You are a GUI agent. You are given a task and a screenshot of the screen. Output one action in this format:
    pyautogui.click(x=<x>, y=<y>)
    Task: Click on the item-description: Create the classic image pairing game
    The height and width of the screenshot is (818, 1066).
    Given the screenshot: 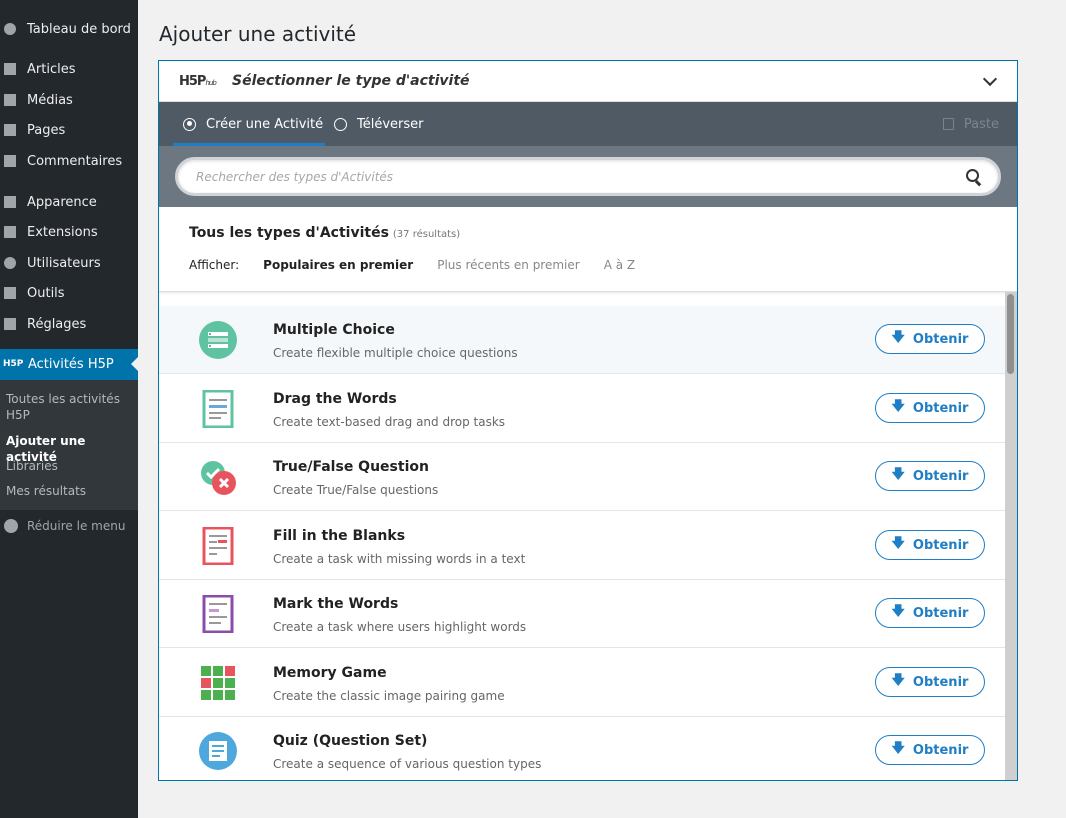 What is the action you would take?
    pyautogui.click(x=389, y=696)
    